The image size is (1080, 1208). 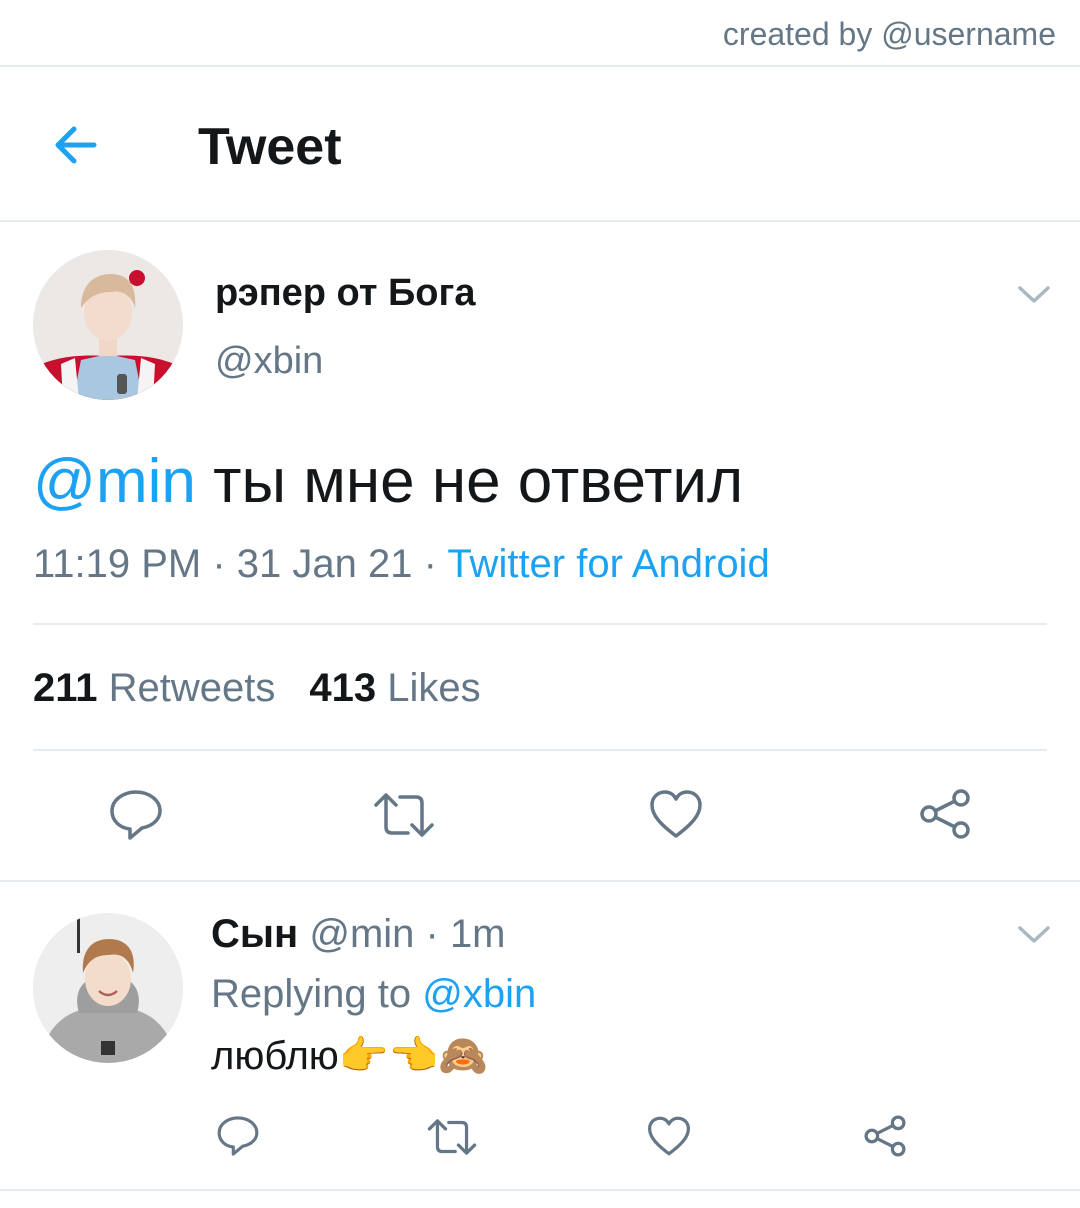 I want to click on tweet-text: @min ты мне не ответил, so click(x=388, y=481).